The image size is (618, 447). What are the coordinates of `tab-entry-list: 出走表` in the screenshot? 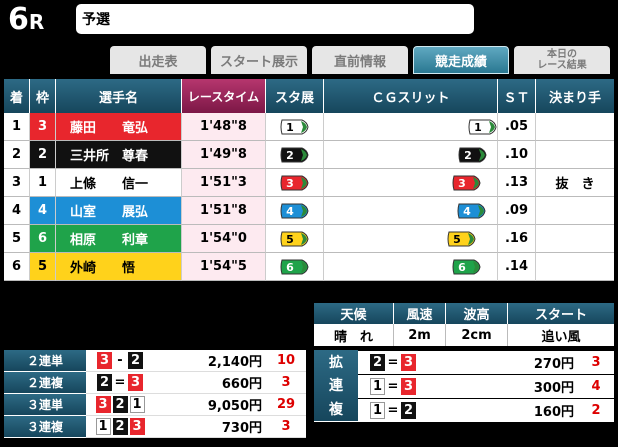 It's located at (158, 60).